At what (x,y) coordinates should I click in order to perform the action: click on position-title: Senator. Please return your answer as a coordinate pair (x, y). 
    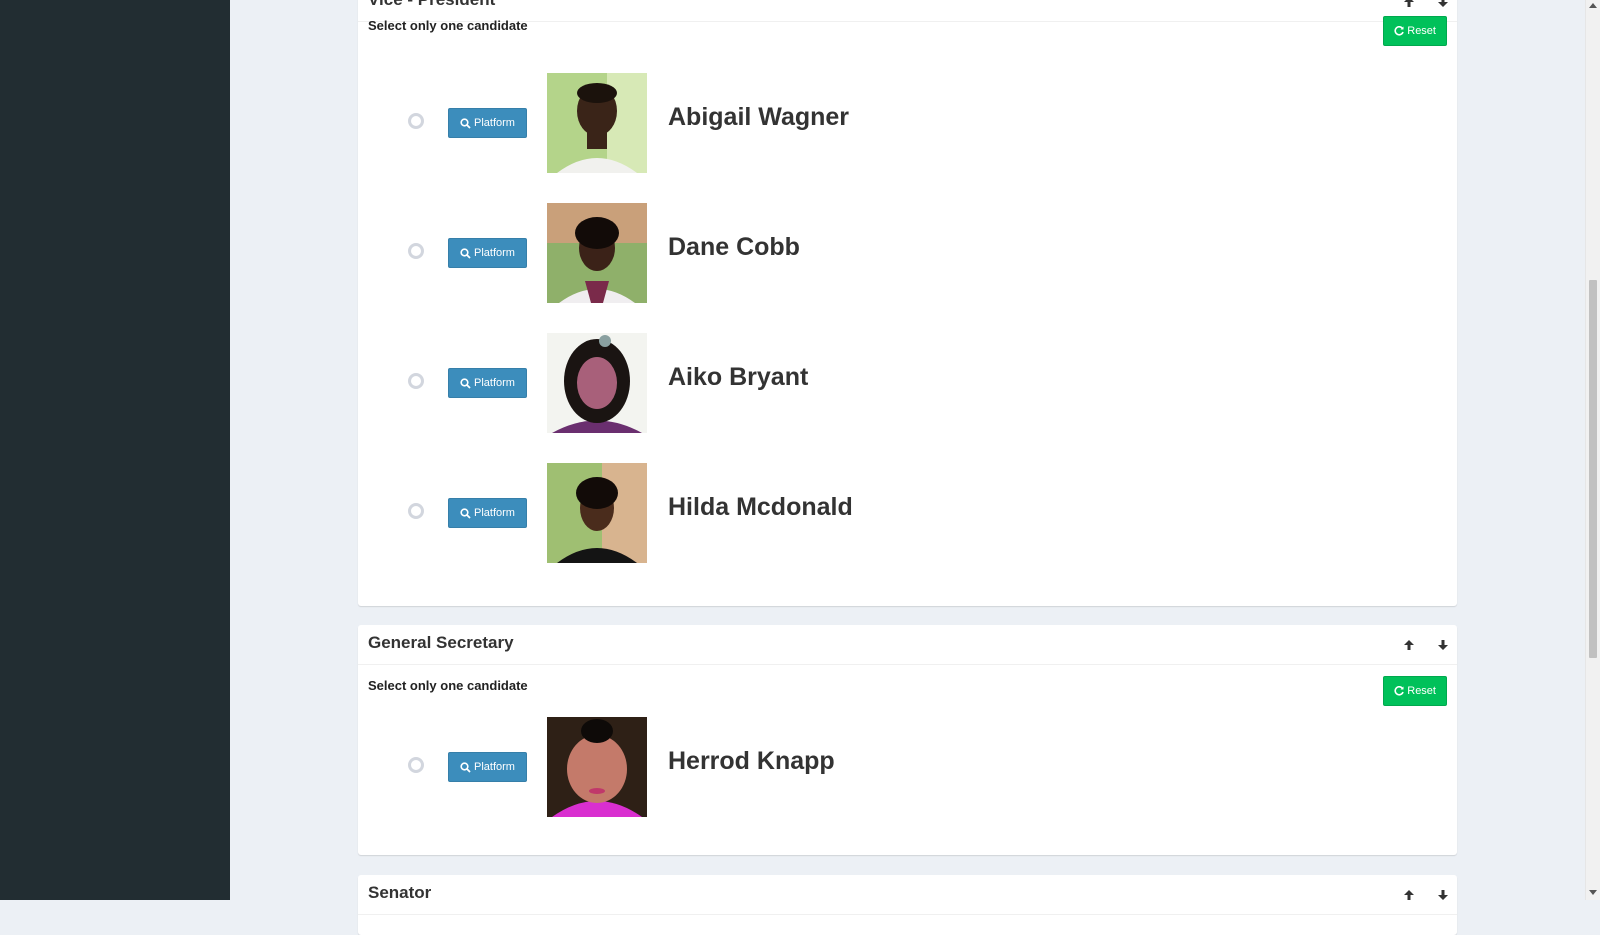
    Looking at the image, I should click on (400, 892).